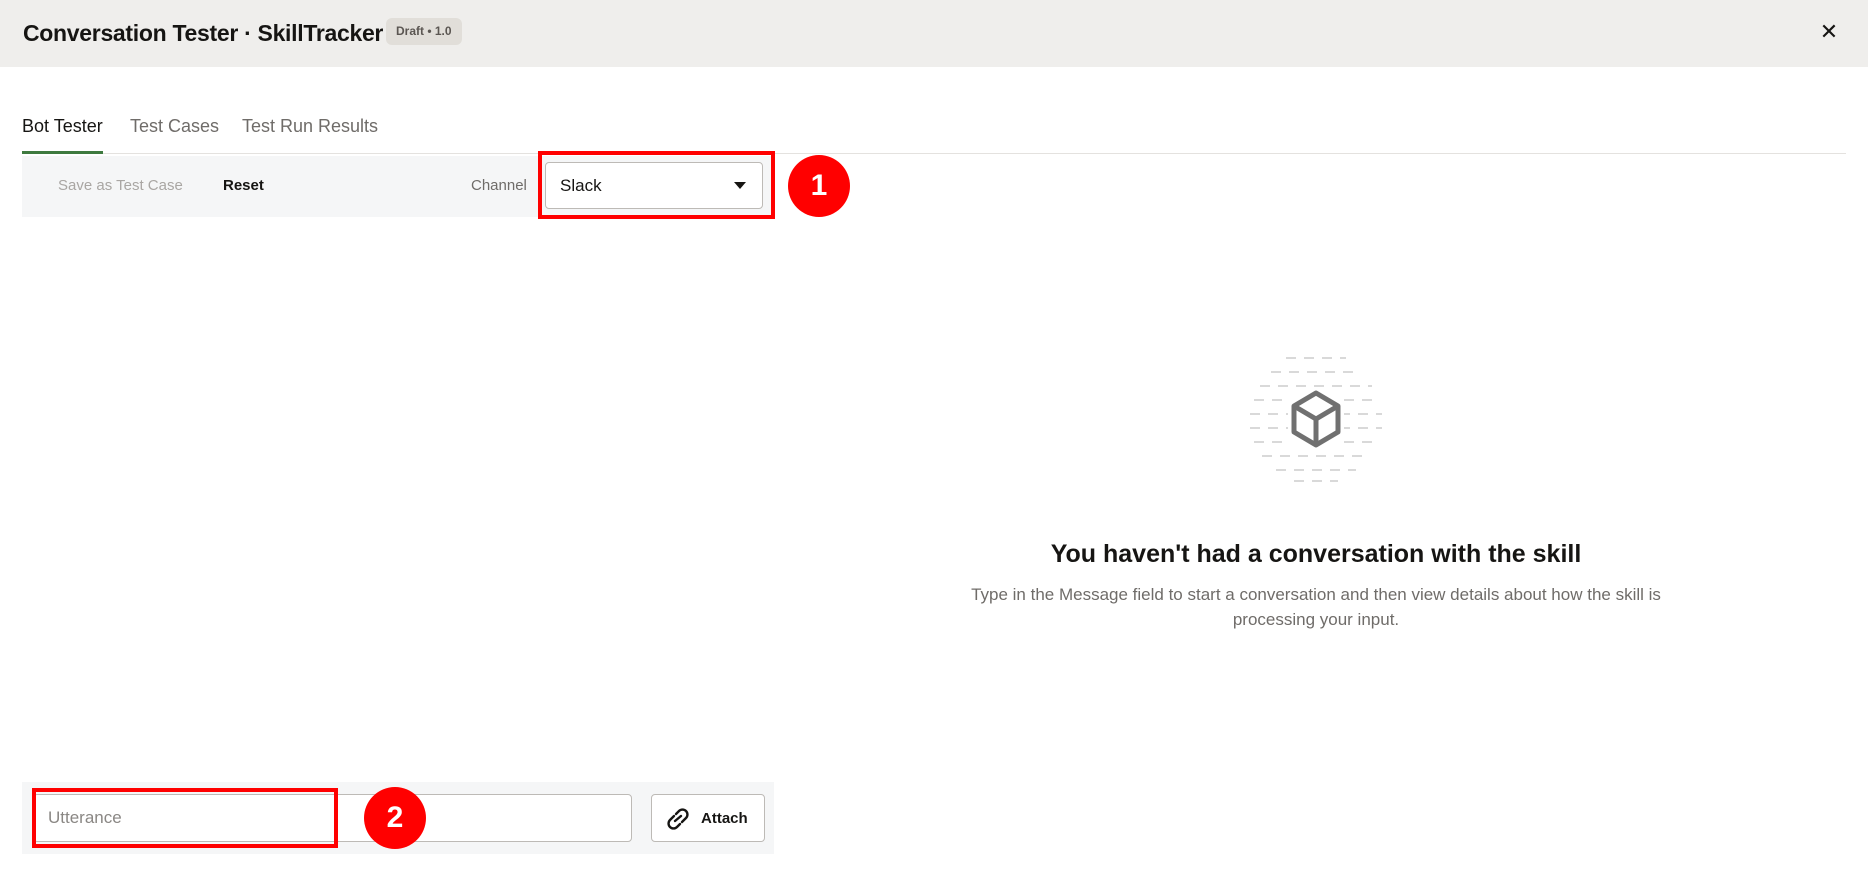  Describe the element at coordinates (174, 126) in the screenshot. I see `tab-test-cases: Test Cases` at that location.